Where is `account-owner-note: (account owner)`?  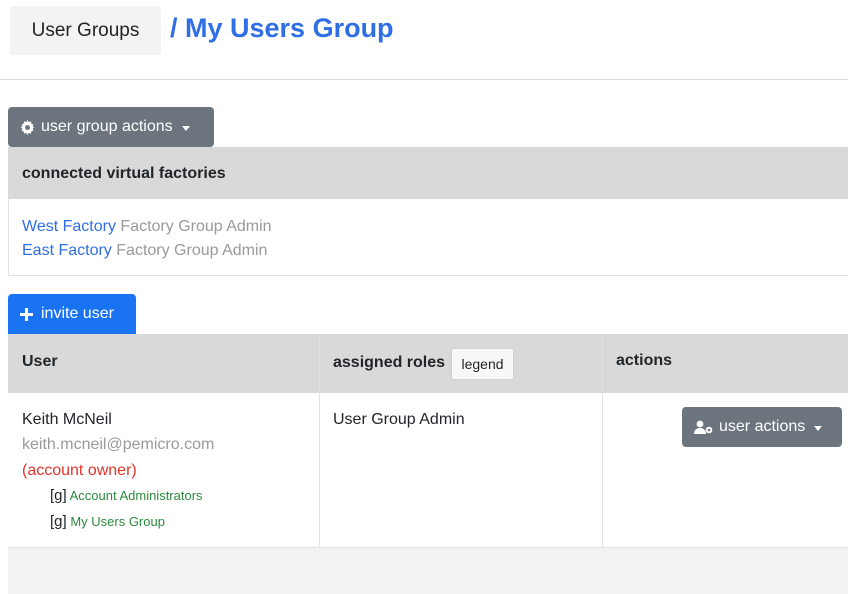 account-owner-note: (account owner) is located at coordinates (79, 470).